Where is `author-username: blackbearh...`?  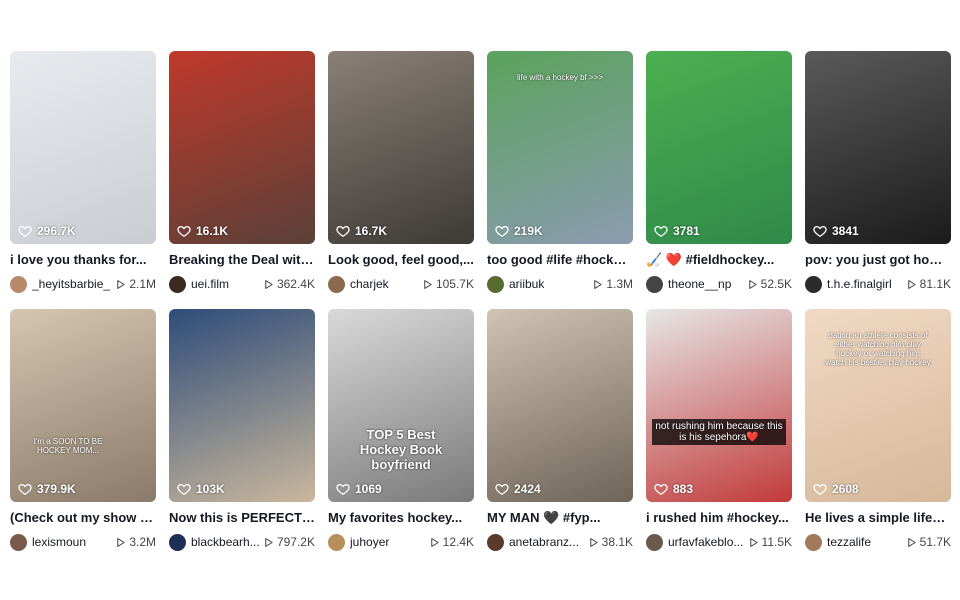 author-username: blackbearh... is located at coordinates (225, 542).